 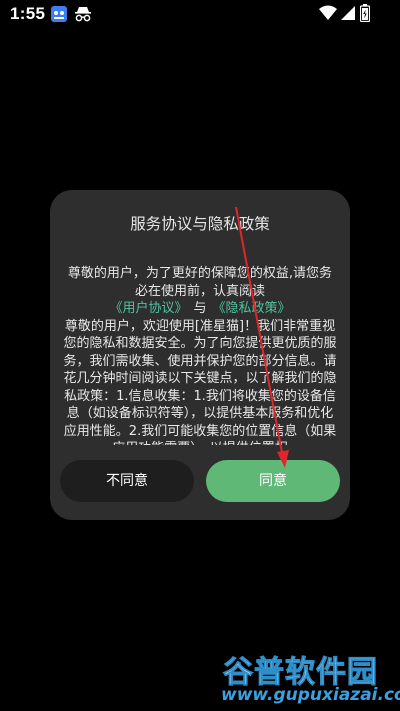 What do you see at coordinates (28, 13) in the screenshot?
I see `status-time: 1:55` at bounding box center [28, 13].